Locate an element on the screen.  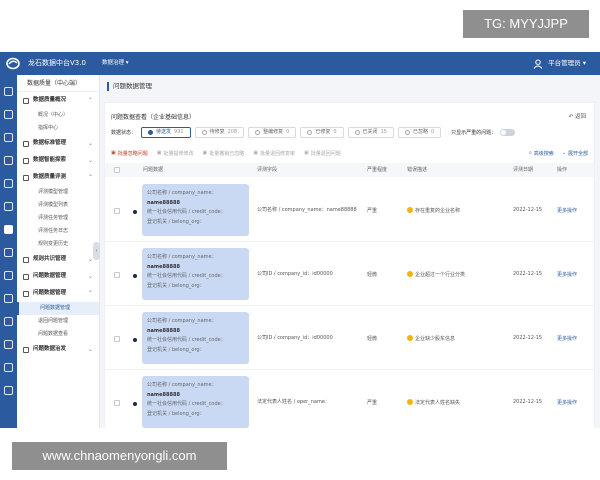
sidebar-item-problem-view: 问题数据查看 is located at coordinates (58, 334).